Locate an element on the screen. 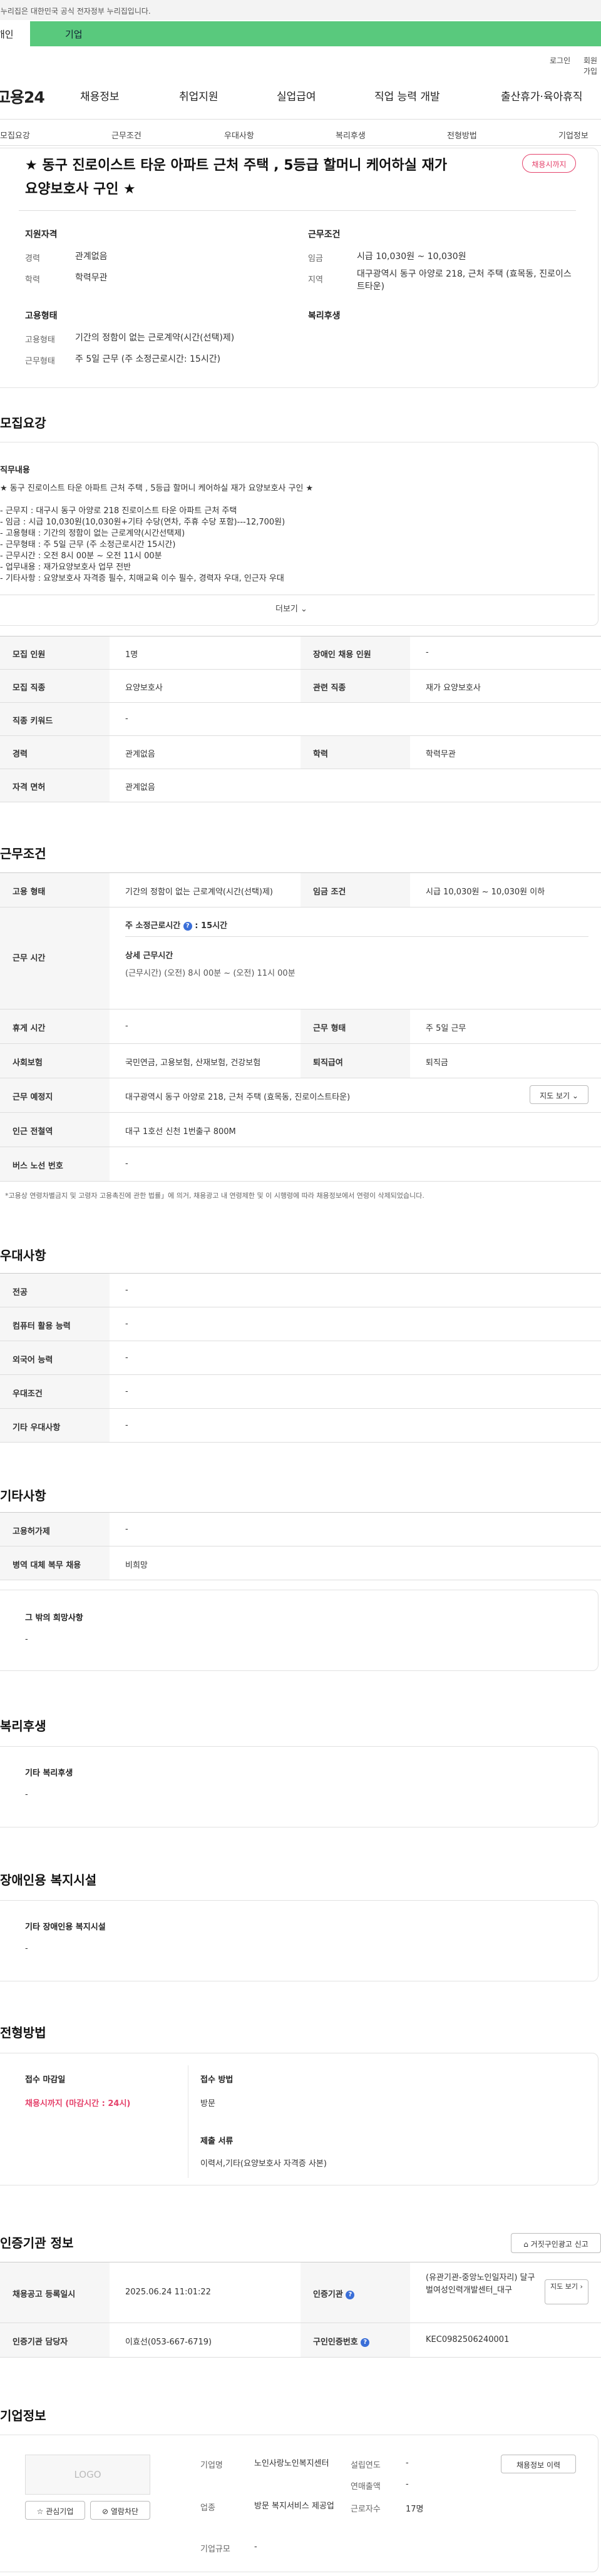 Image resolution: width=601 pixels, height=2576 pixels. workform-value: 주 5일 근무 is located at coordinates (446, 1028).